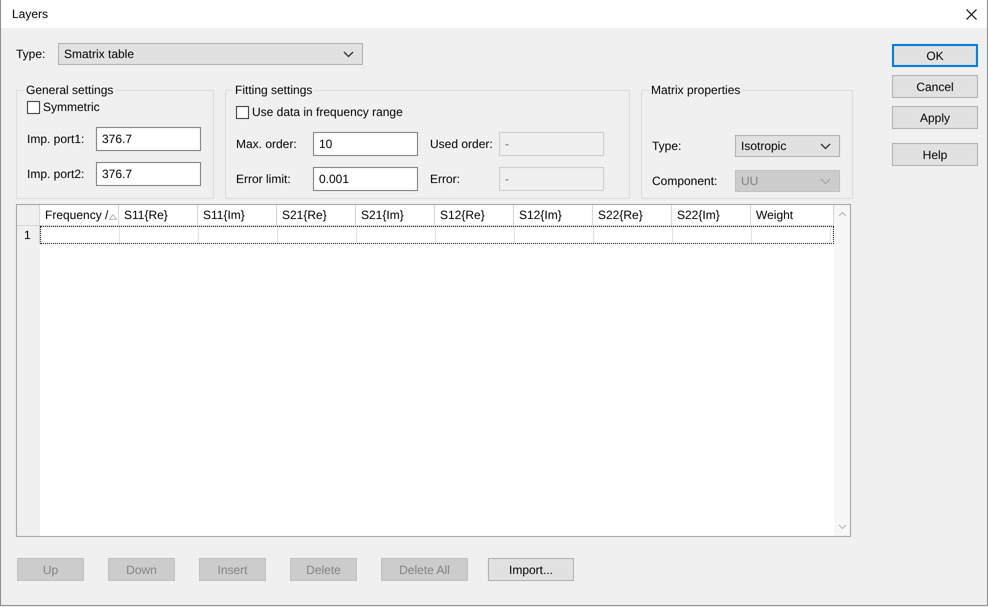 This screenshot has height=607, width=988. What do you see at coordinates (316, 215) in the screenshot?
I see `column-header: S21{Re}` at bounding box center [316, 215].